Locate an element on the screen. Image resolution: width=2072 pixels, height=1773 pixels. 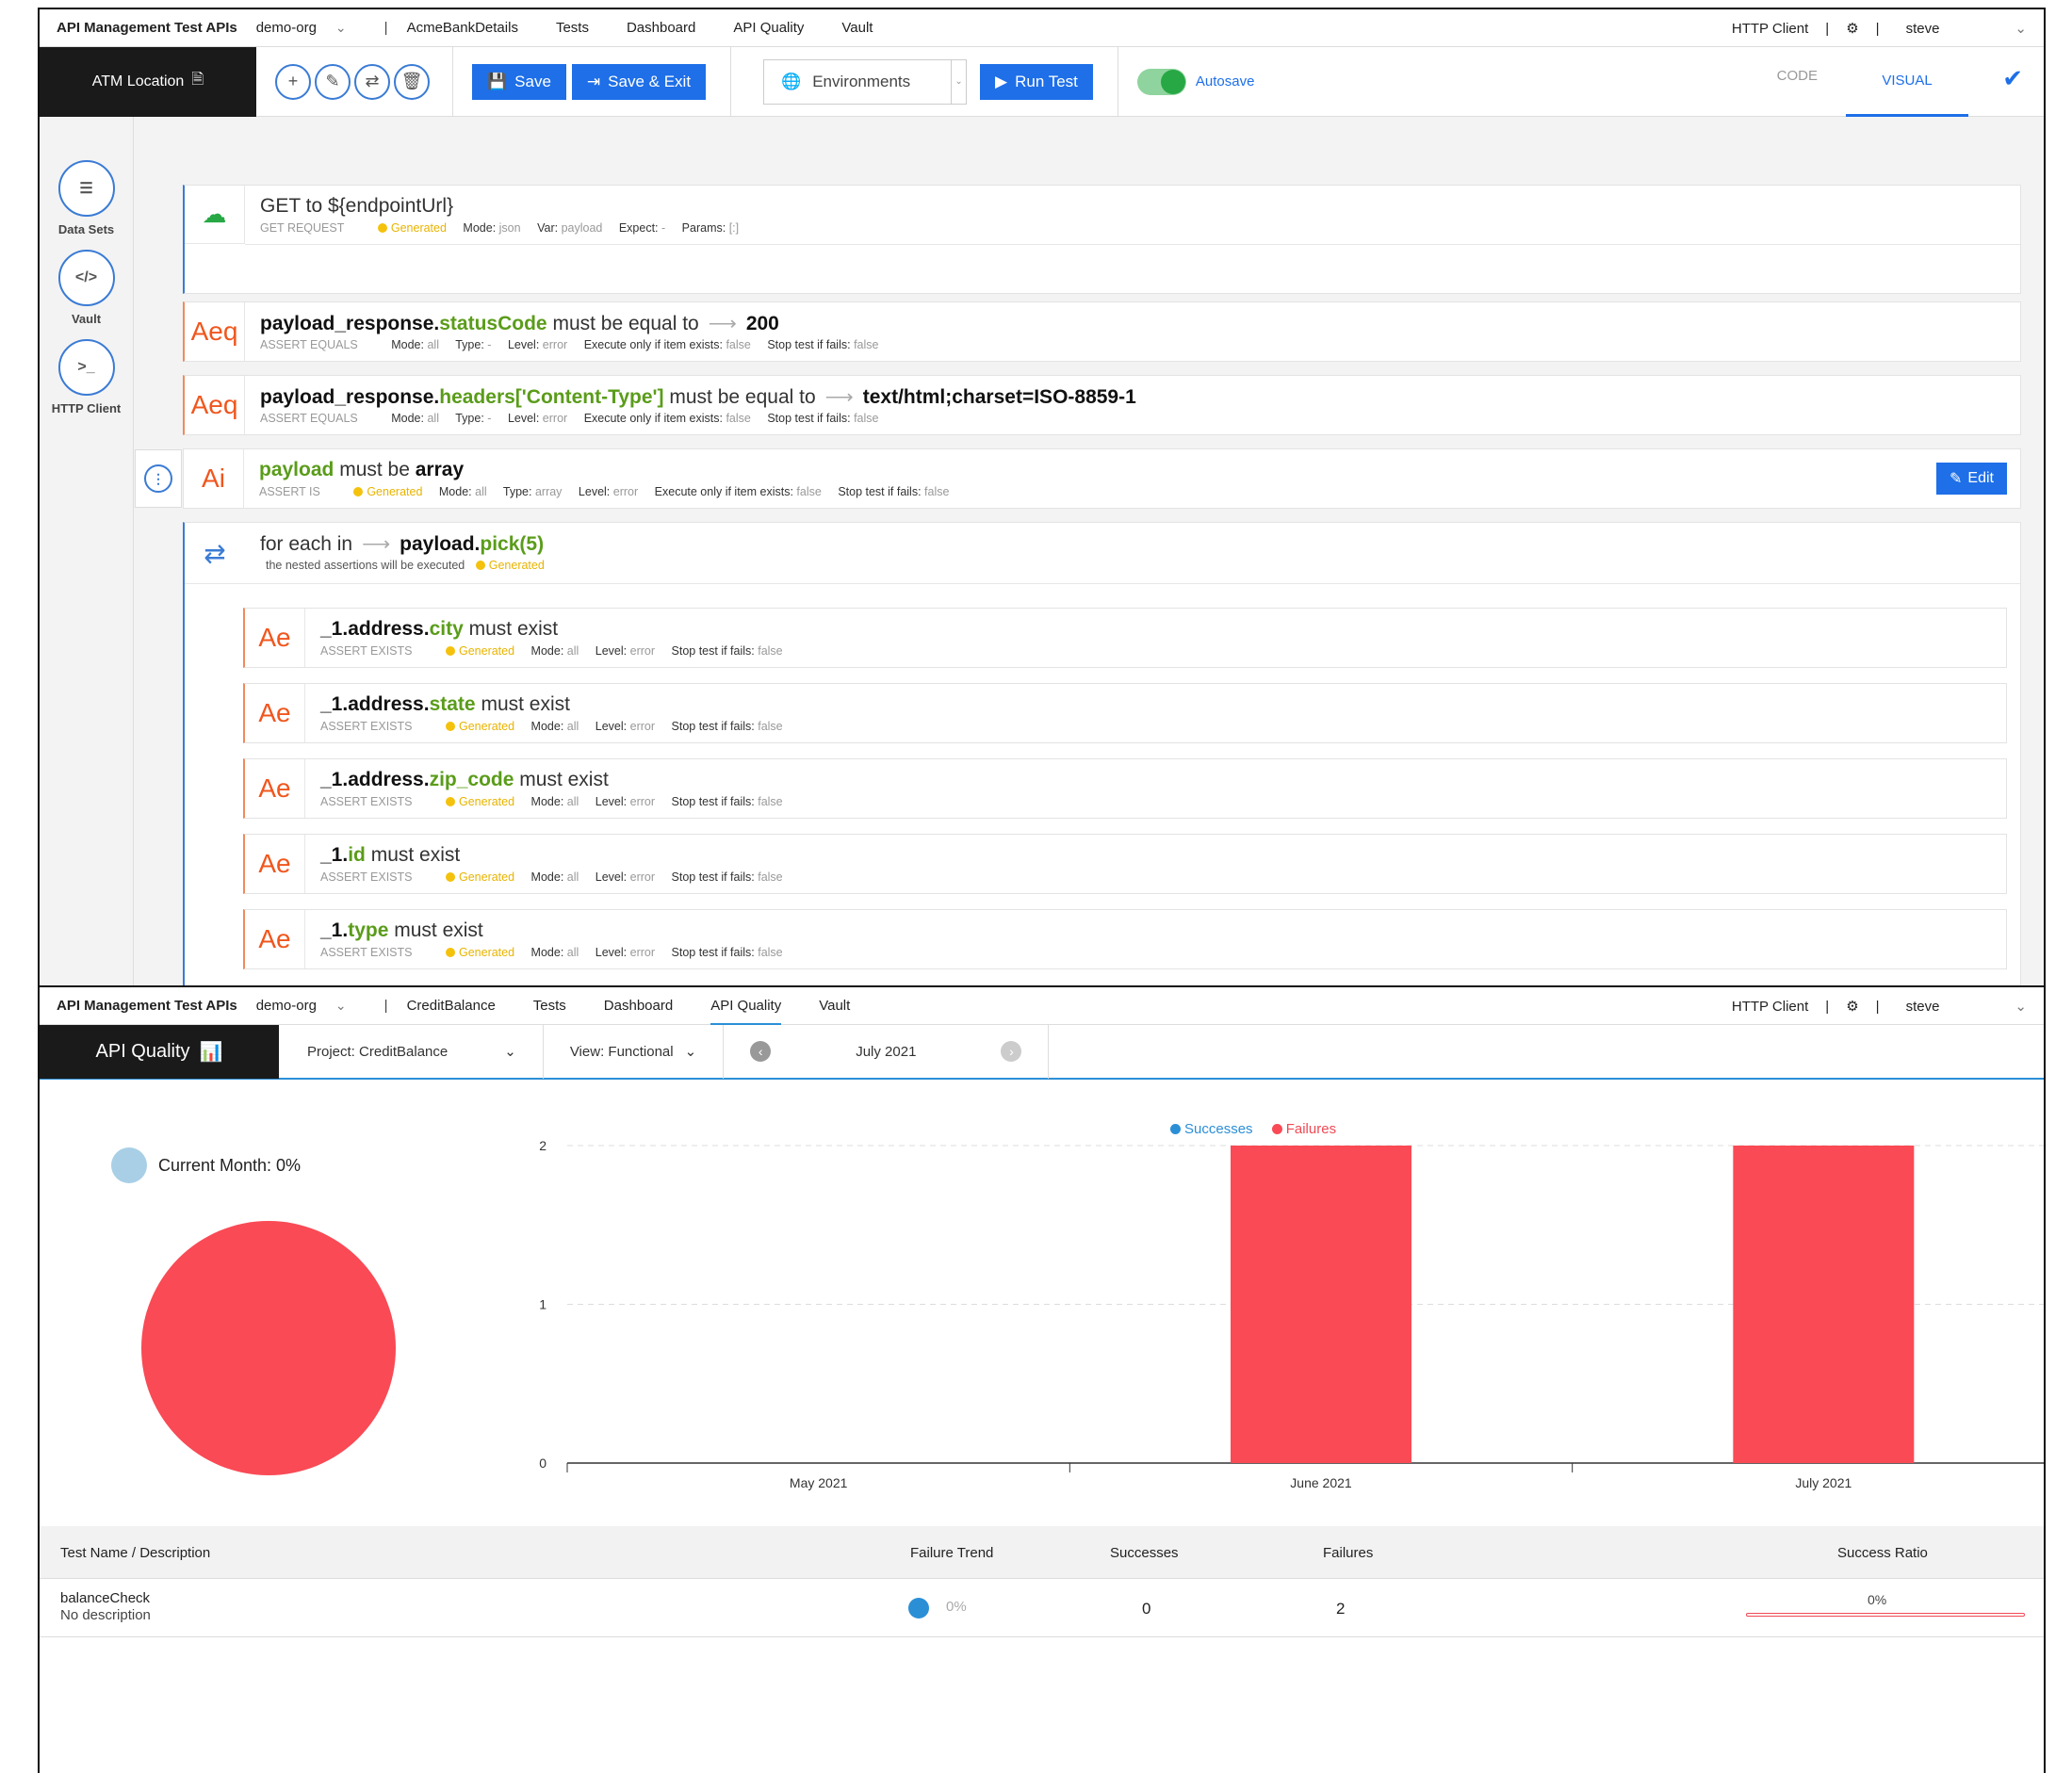
save-group: 💾 Save ⇥ Save & Exit is located at coordinates (593, 81).